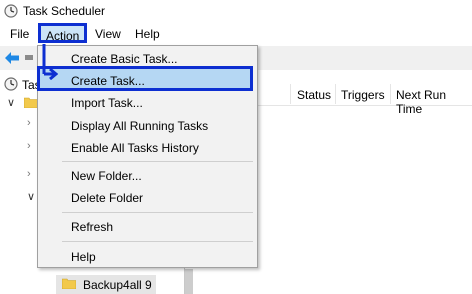  What do you see at coordinates (314, 95) in the screenshot?
I see `column-status: Status` at bounding box center [314, 95].